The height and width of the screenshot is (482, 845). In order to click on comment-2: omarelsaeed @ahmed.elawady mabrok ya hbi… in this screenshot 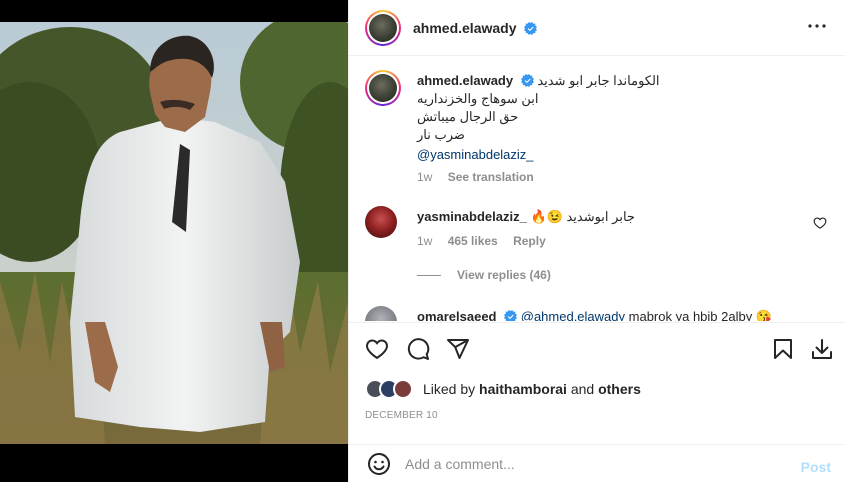, I will do `click(597, 313)`.